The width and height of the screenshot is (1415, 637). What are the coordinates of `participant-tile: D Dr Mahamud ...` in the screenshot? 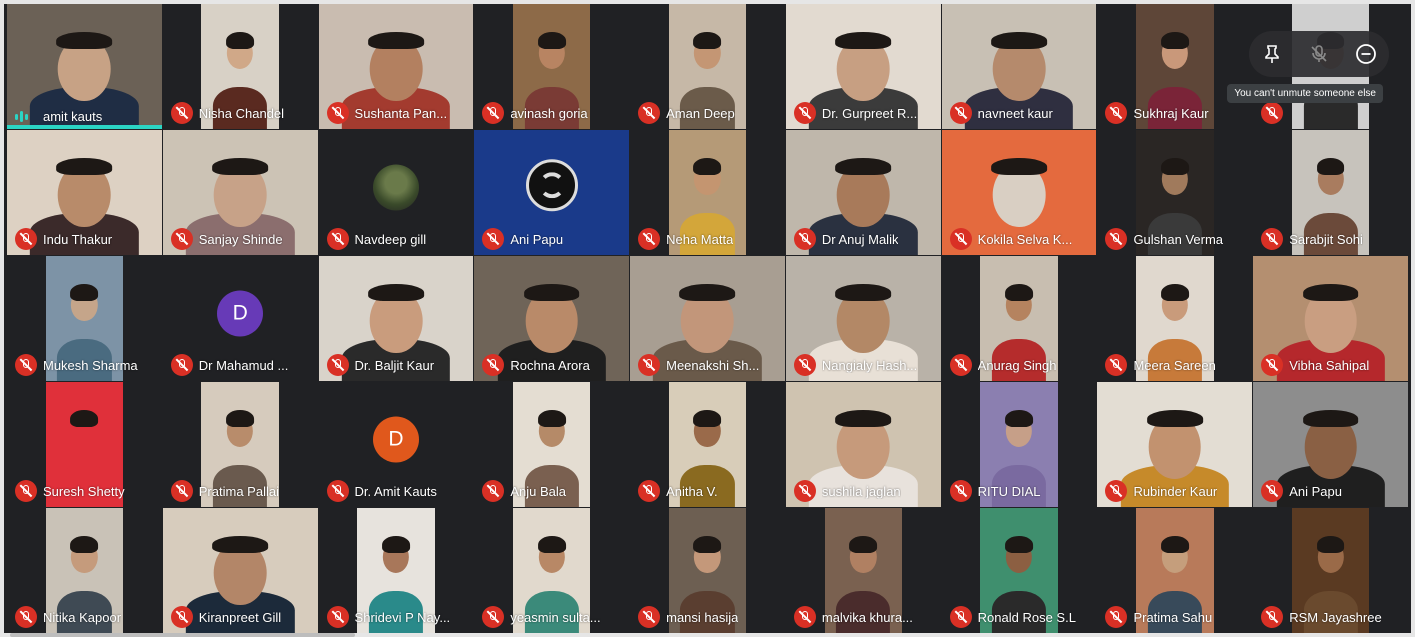 It's located at (240, 318).